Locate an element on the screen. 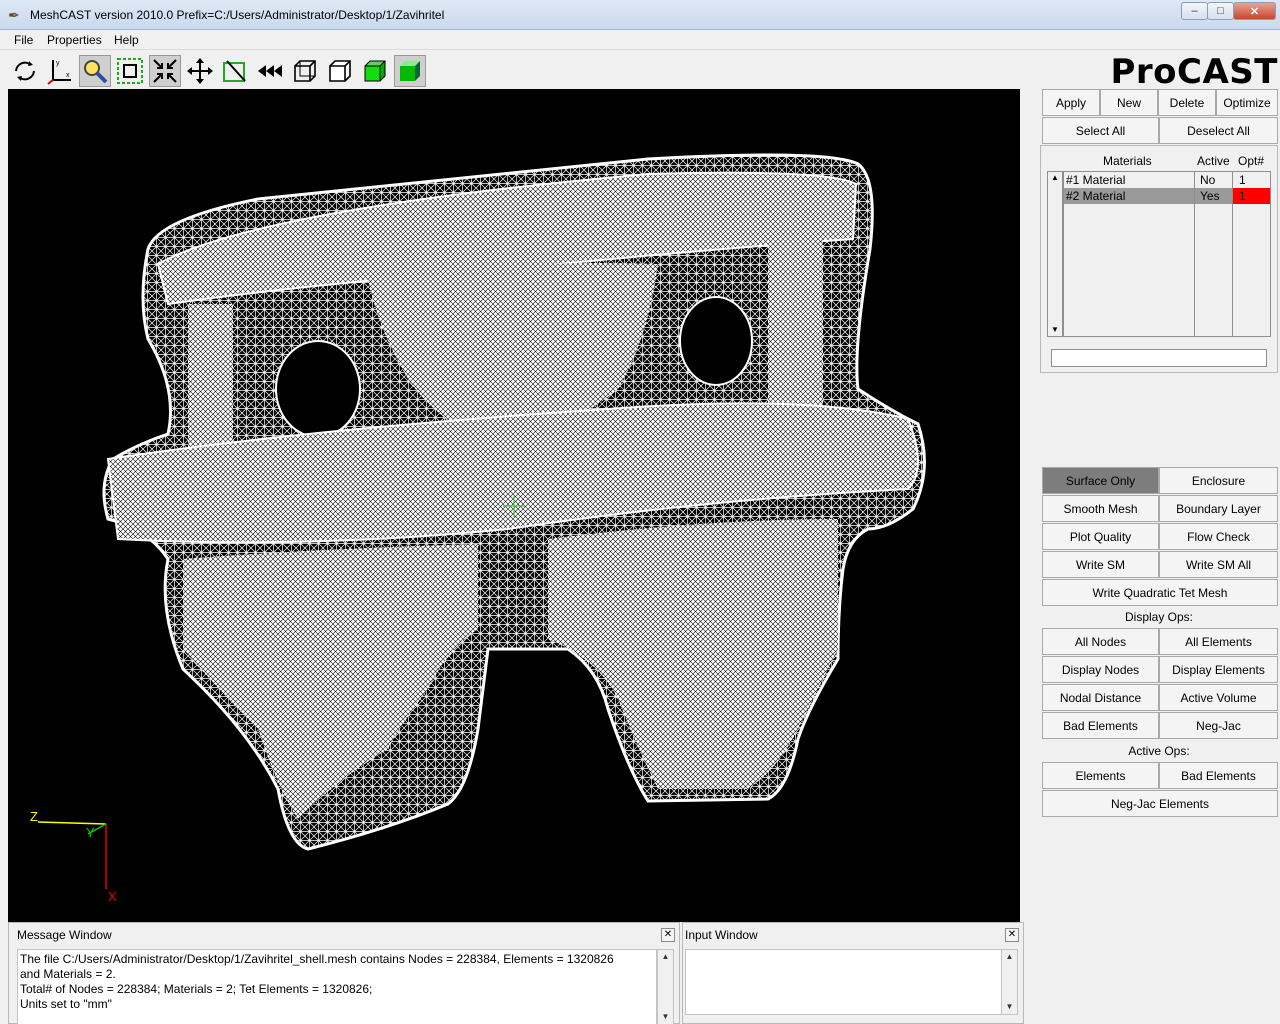 The image size is (1280, 1024). surface-only-button: Surface Only is located at coordinates (1100, 480).